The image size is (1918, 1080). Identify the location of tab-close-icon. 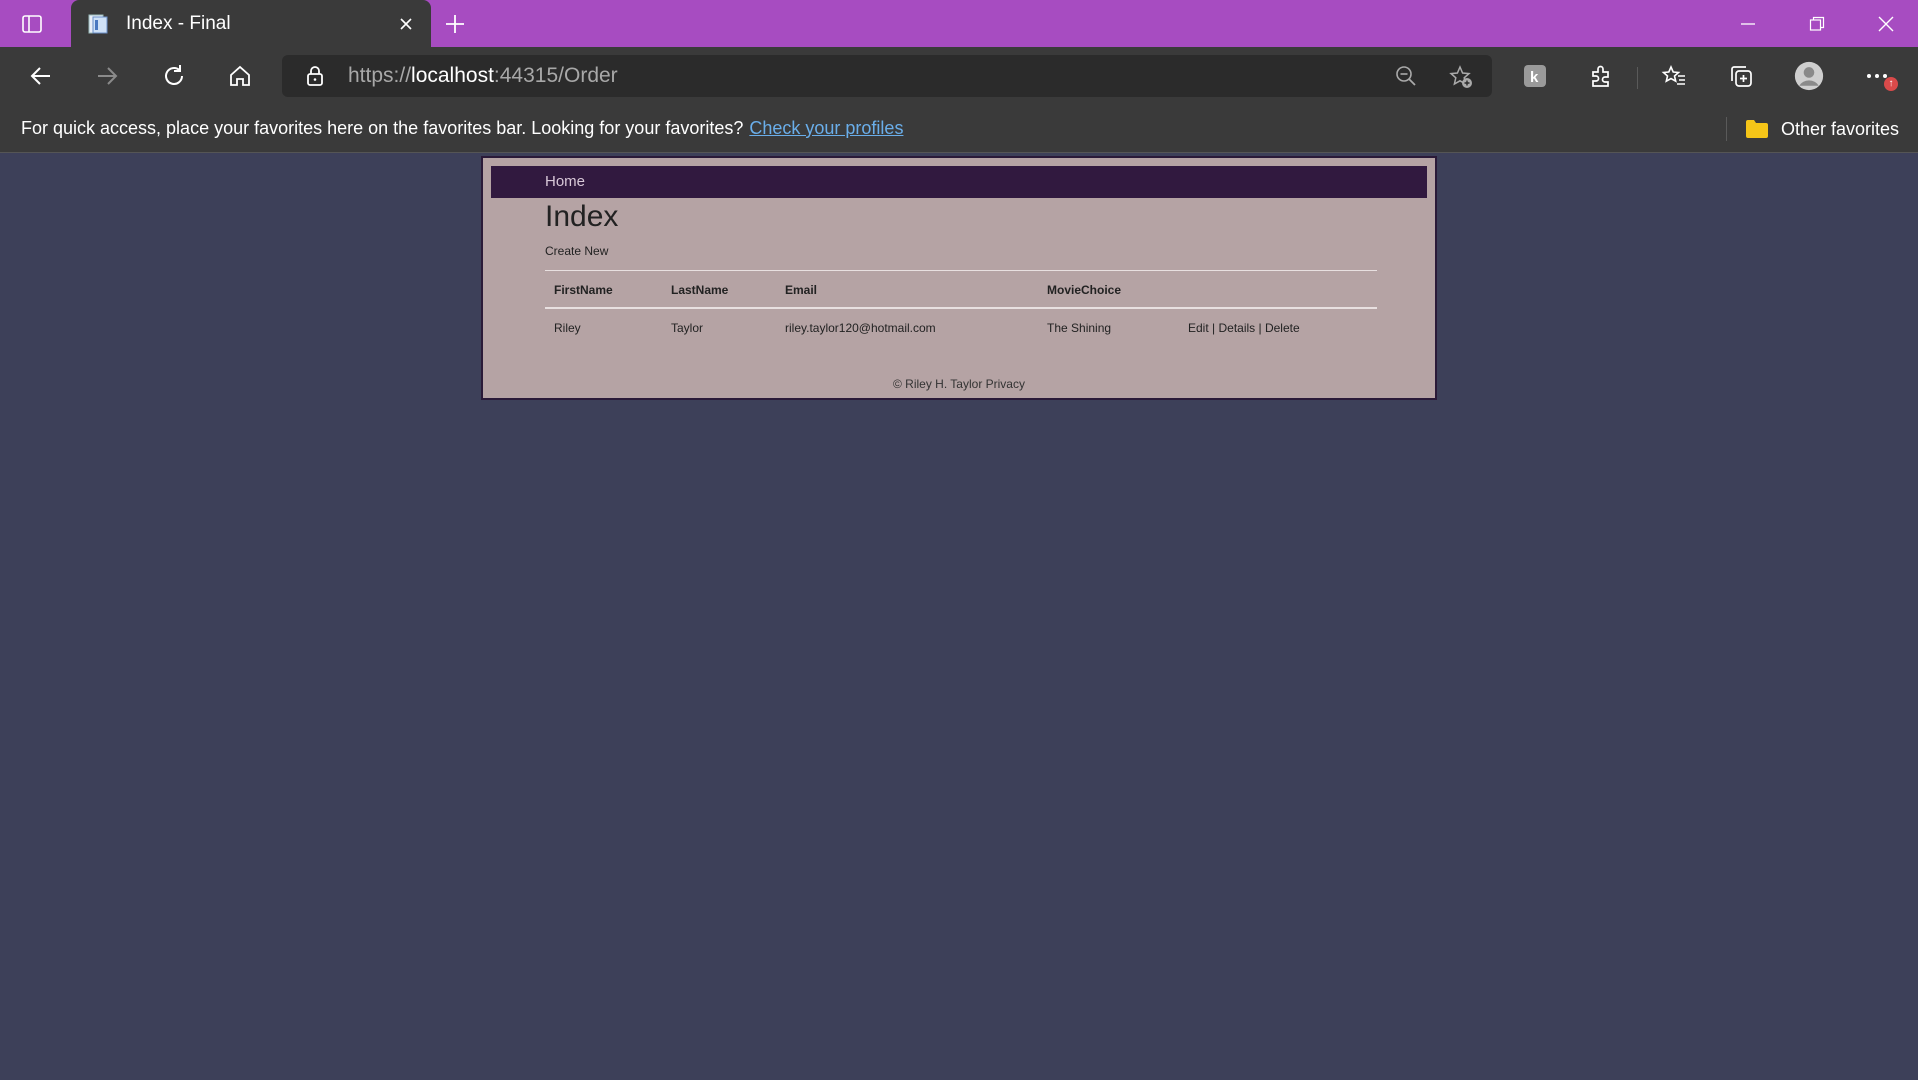
(406, 24).